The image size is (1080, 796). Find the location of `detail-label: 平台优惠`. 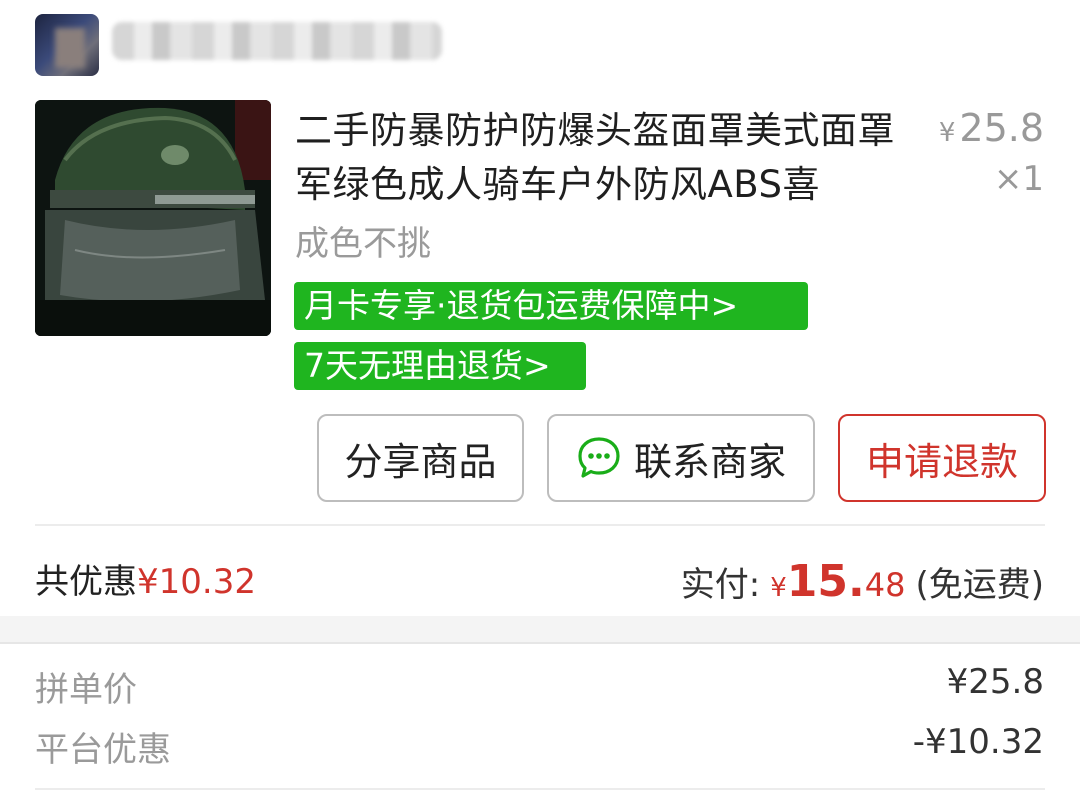

detail-label: 平台优惠 is located at coordinates (103, 750).